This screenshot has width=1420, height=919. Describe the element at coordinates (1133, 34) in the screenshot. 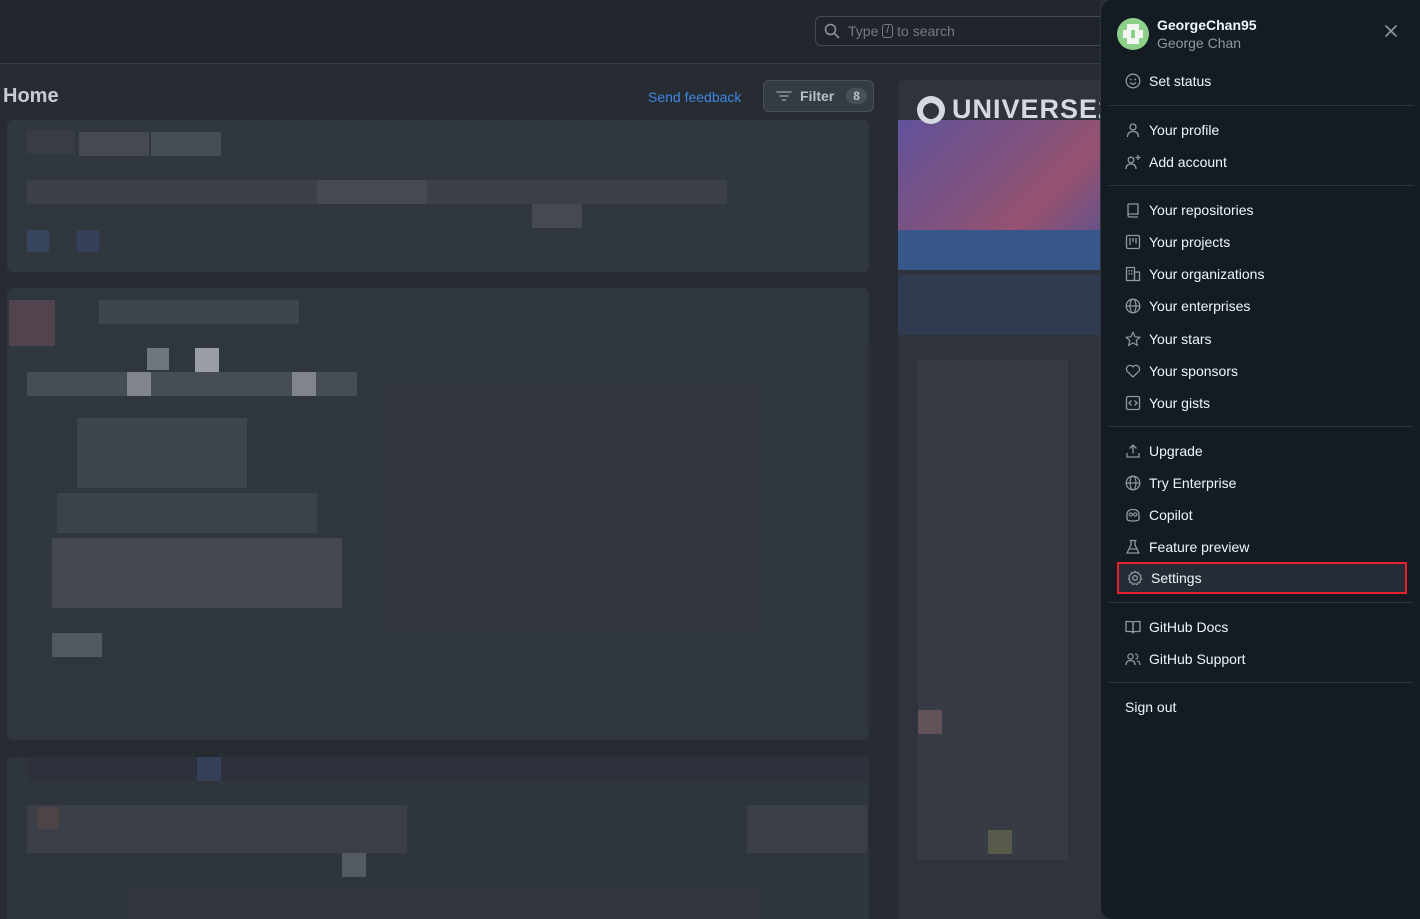

I see `avatar` at that location.